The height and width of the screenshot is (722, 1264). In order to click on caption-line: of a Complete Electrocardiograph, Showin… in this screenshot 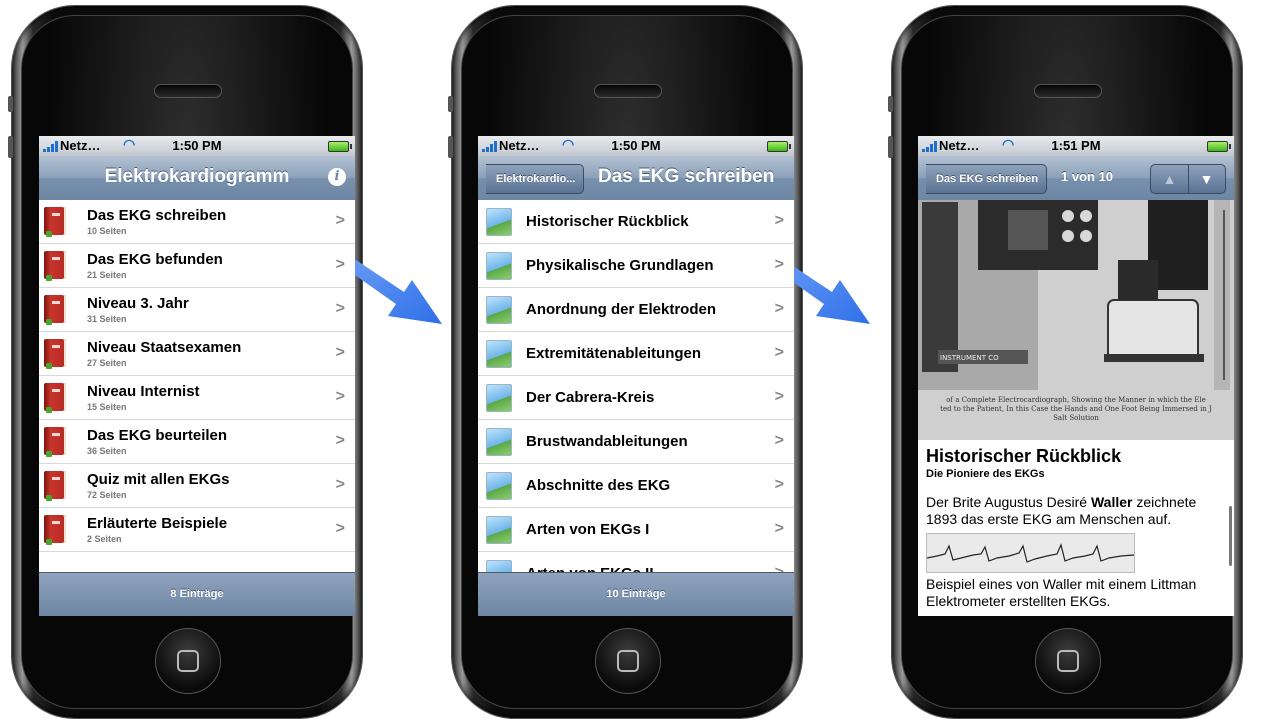, I will do `click(1076, 400)`.